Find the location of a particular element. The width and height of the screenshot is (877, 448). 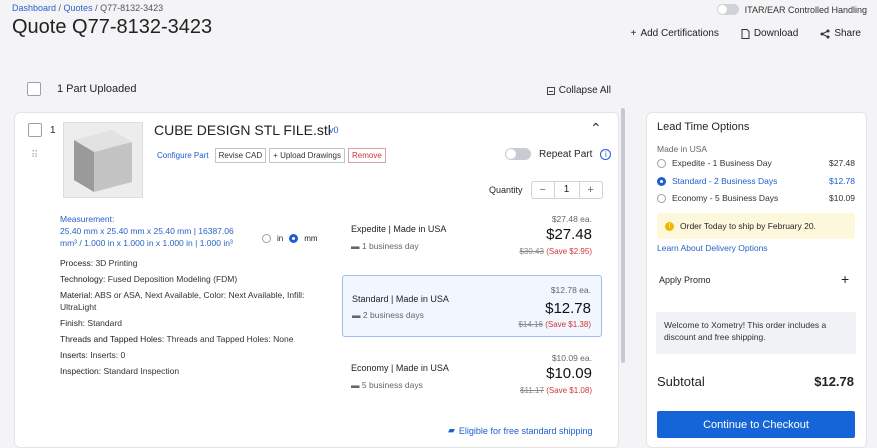

spec-value: Standard is located at coordinates (104, 323).